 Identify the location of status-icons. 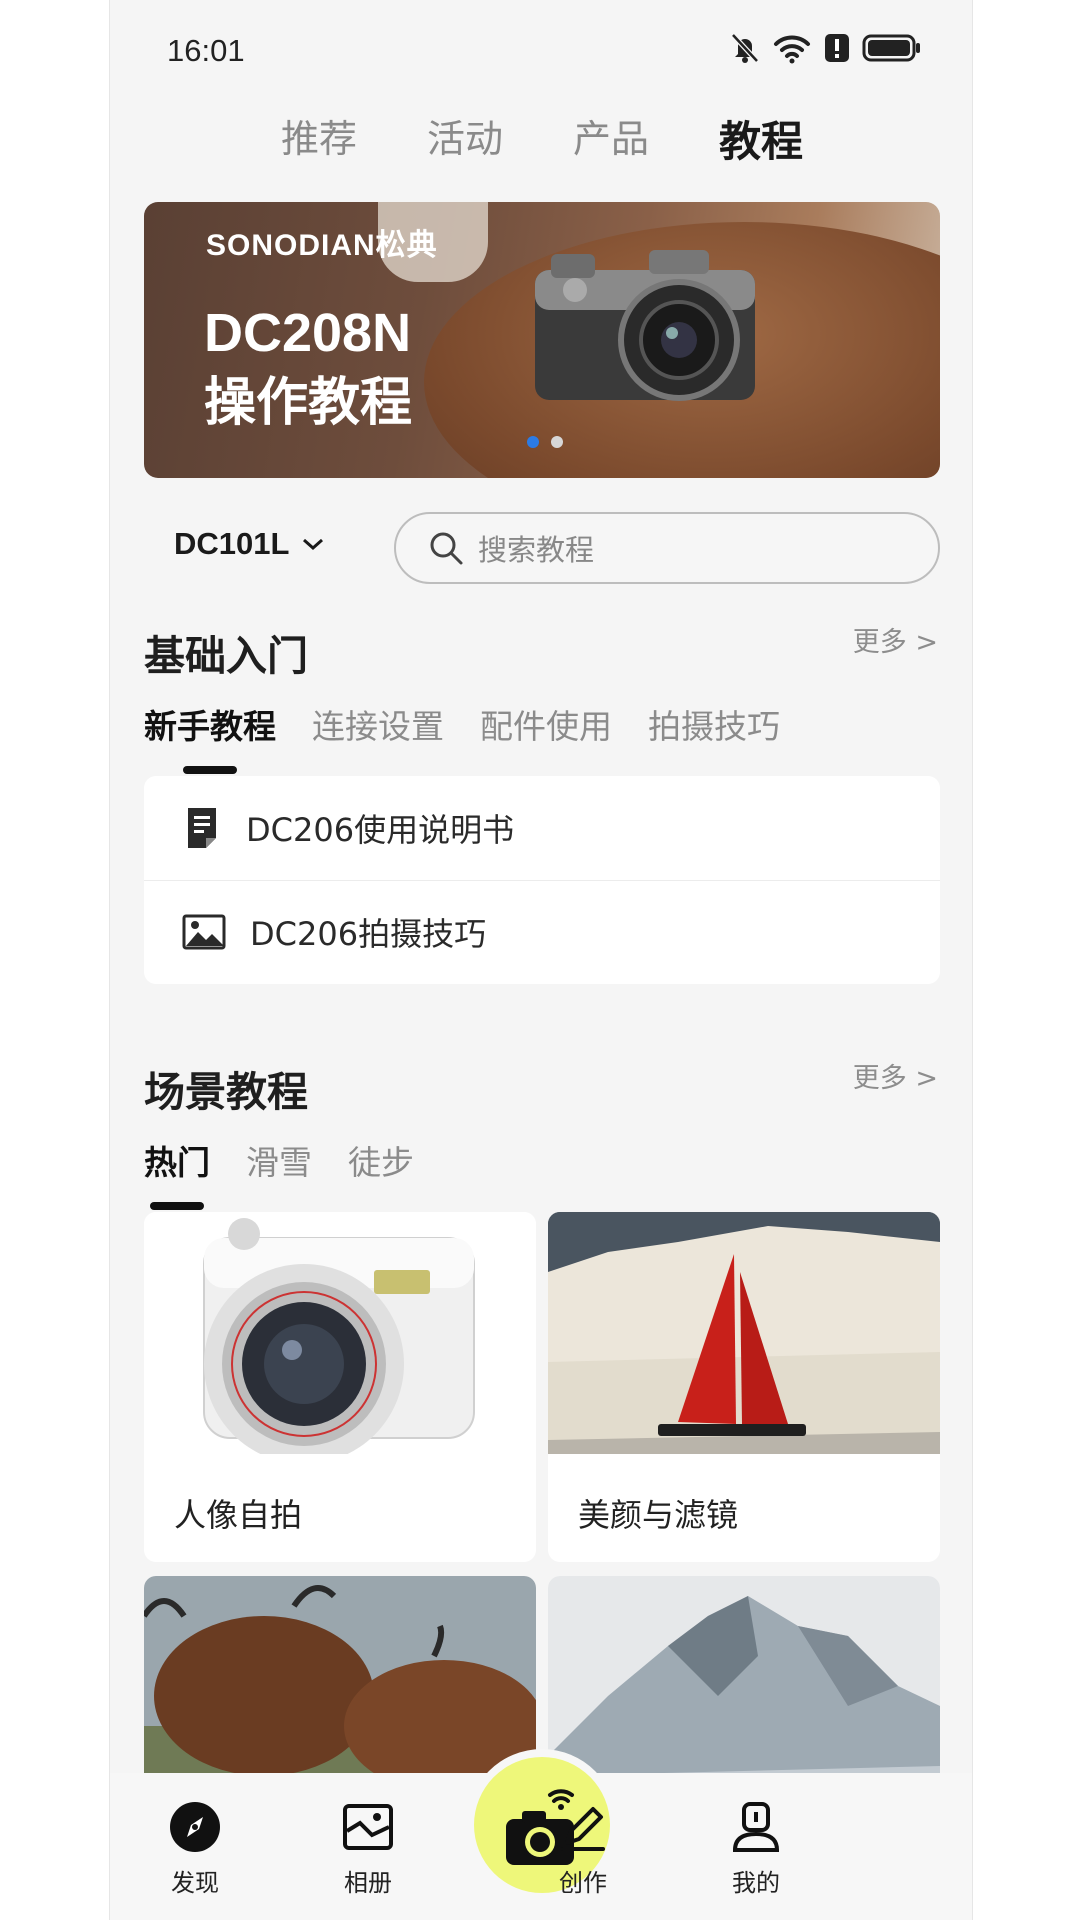
(826, 48).